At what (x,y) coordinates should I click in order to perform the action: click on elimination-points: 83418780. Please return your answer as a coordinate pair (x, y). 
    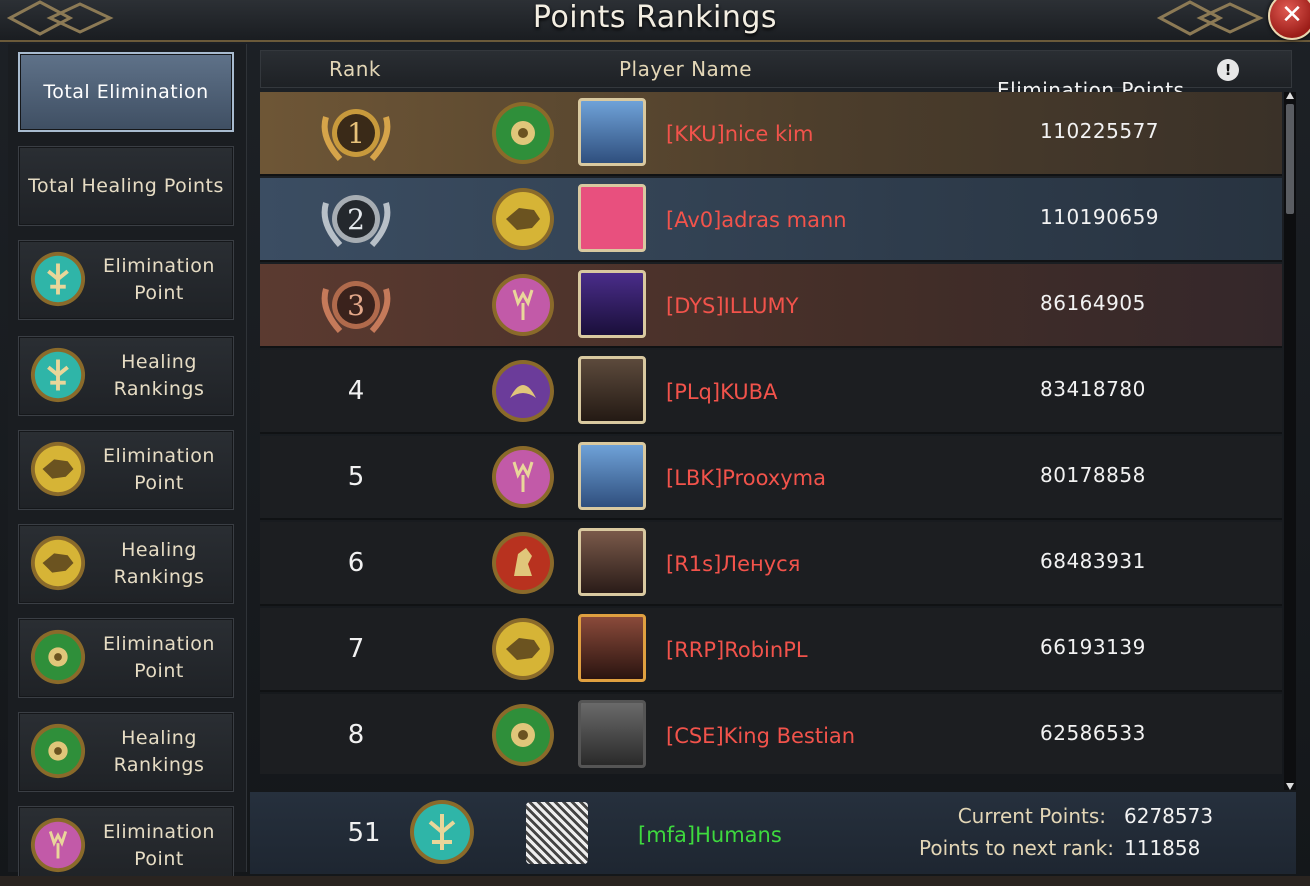
    Looking at the image, I should click on (1093, 389).